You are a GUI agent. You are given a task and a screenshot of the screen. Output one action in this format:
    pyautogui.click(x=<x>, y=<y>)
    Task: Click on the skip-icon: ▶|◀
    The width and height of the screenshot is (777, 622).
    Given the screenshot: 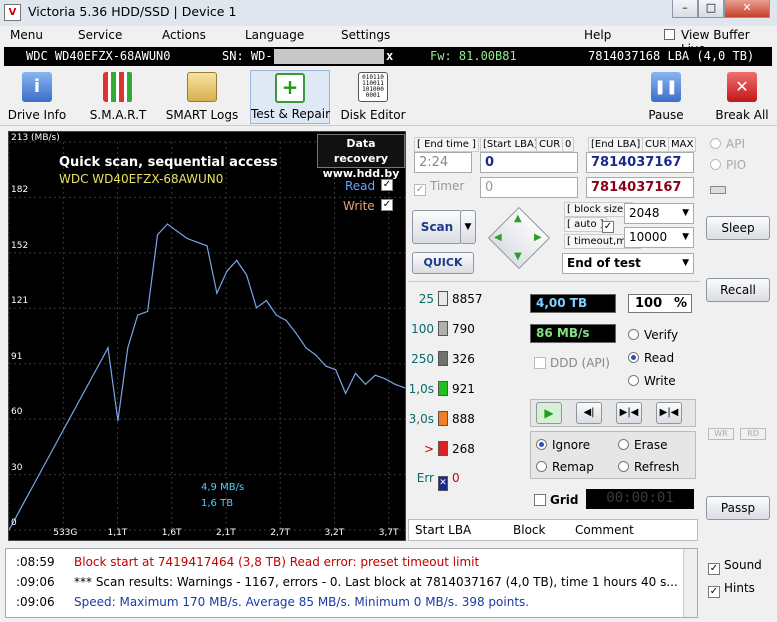 What is the action you would take?
    pyautogui.click(x=629, y=413)
    